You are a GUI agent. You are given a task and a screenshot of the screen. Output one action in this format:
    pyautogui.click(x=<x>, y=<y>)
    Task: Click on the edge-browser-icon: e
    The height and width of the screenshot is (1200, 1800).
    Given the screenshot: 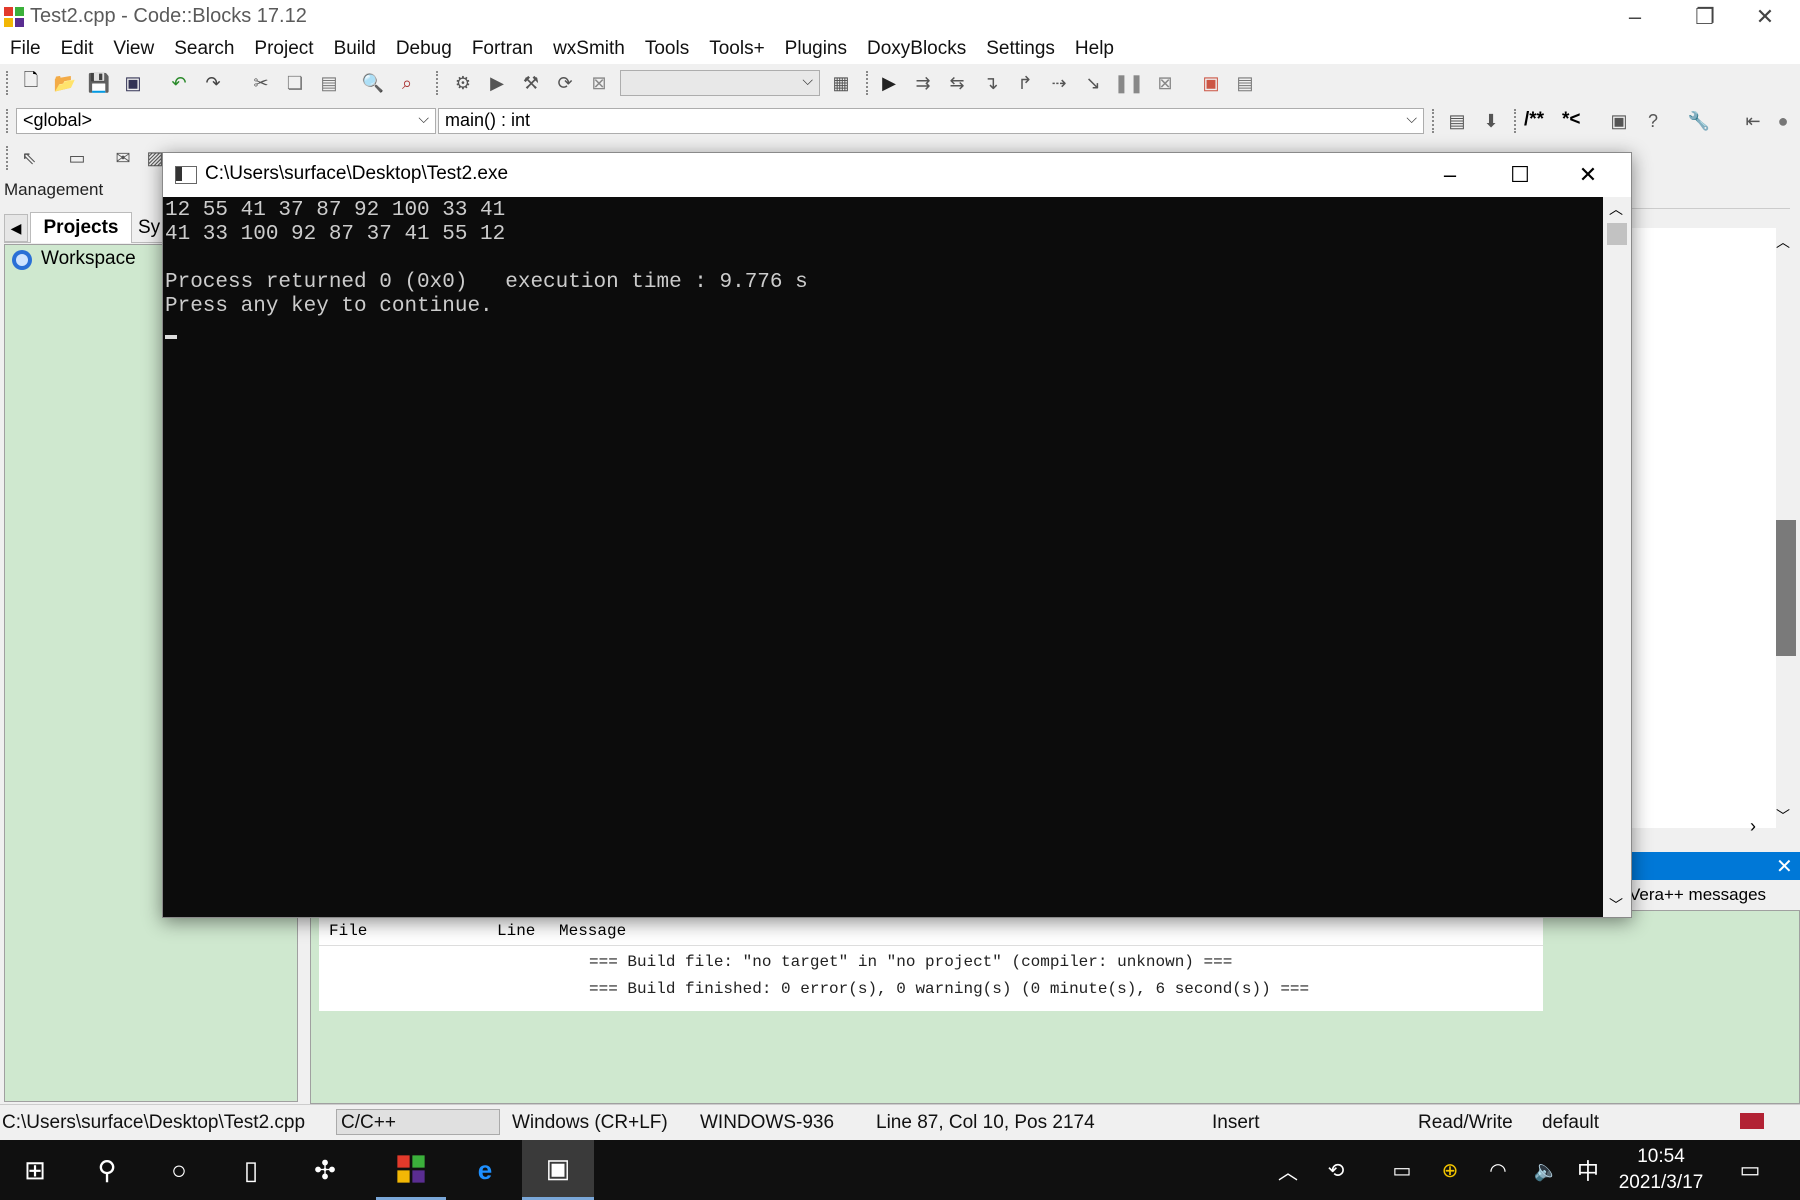 What is the action you would take?
    pyautogui.click(x=485, y=1170)
    